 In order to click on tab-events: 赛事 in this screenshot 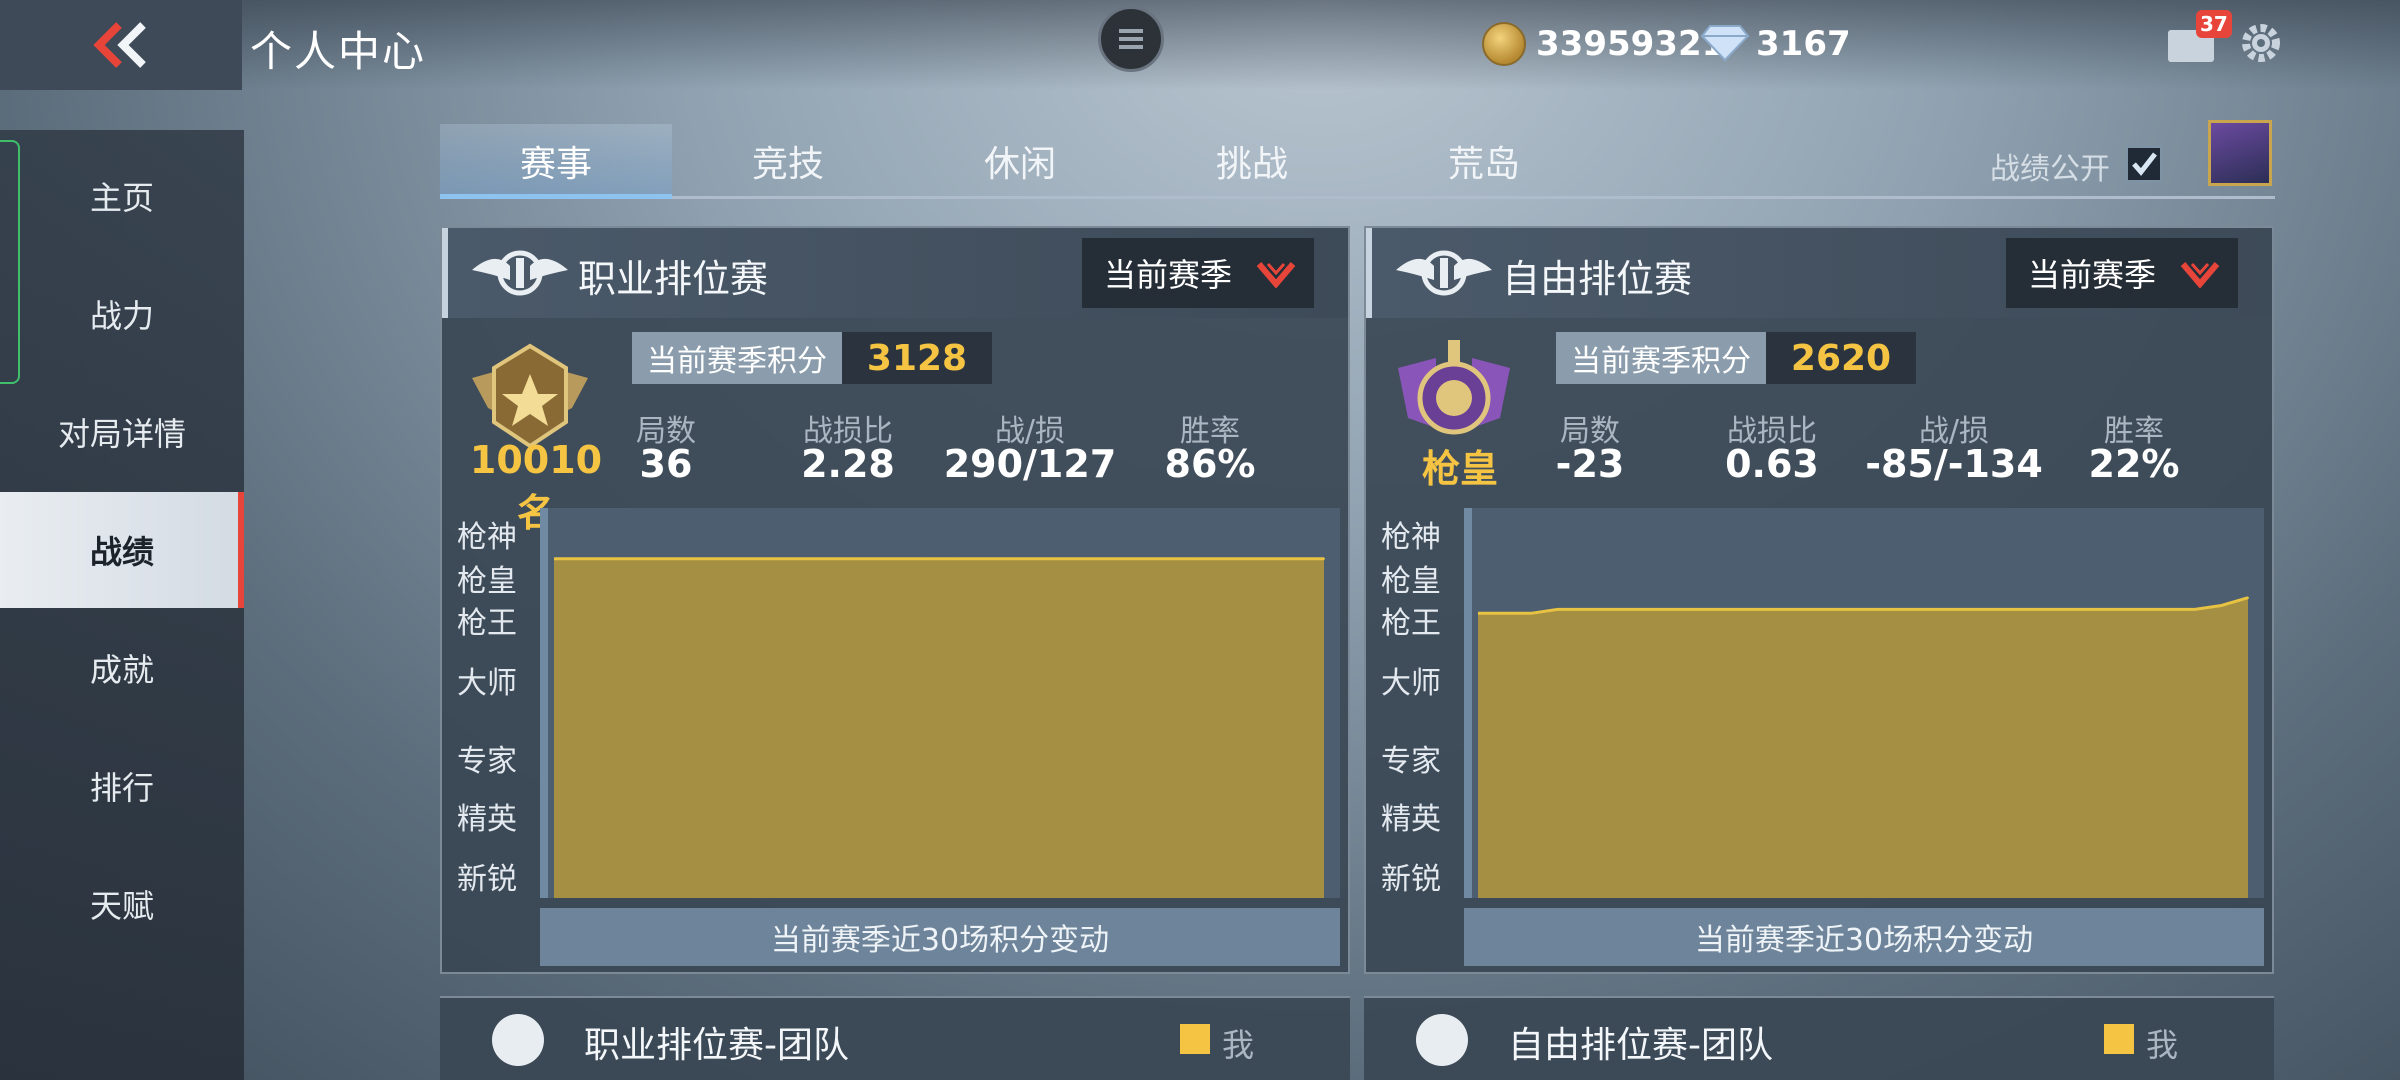, I will do `click(556, 161)`.